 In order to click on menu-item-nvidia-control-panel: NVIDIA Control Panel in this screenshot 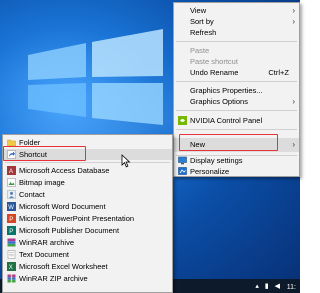, I will do `click(236, 120)`.